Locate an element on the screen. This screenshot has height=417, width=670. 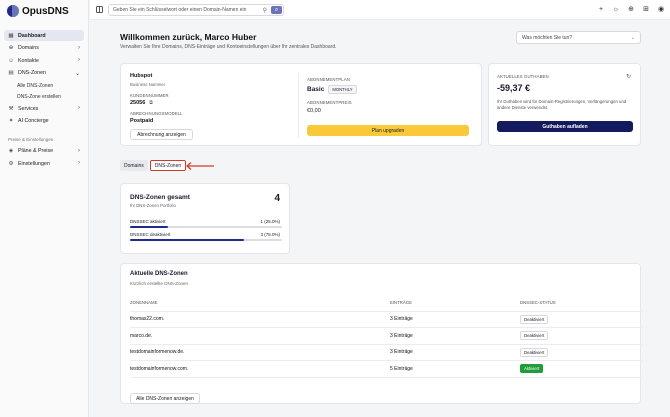
divider is located at coordinates (298, 105).